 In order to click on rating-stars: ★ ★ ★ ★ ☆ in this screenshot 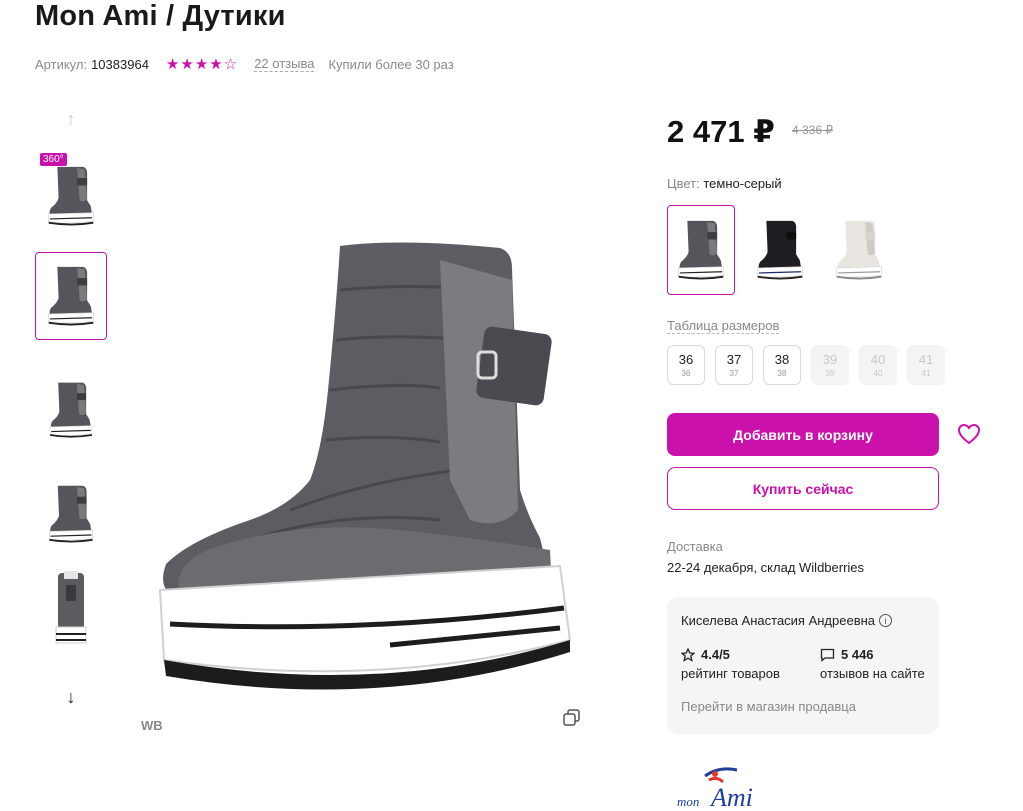, I will do `click(202, 64)`.